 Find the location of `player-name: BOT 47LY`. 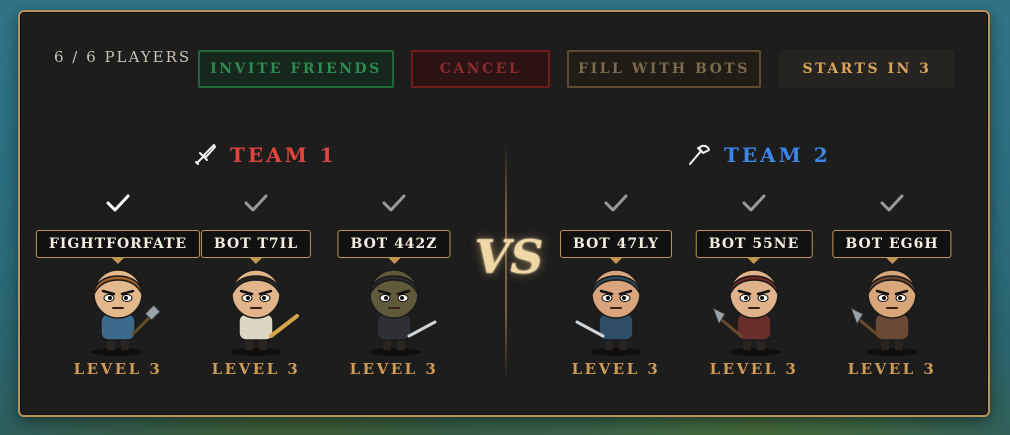

player-name: BOT 47LY is located at coordinates (616, 244).